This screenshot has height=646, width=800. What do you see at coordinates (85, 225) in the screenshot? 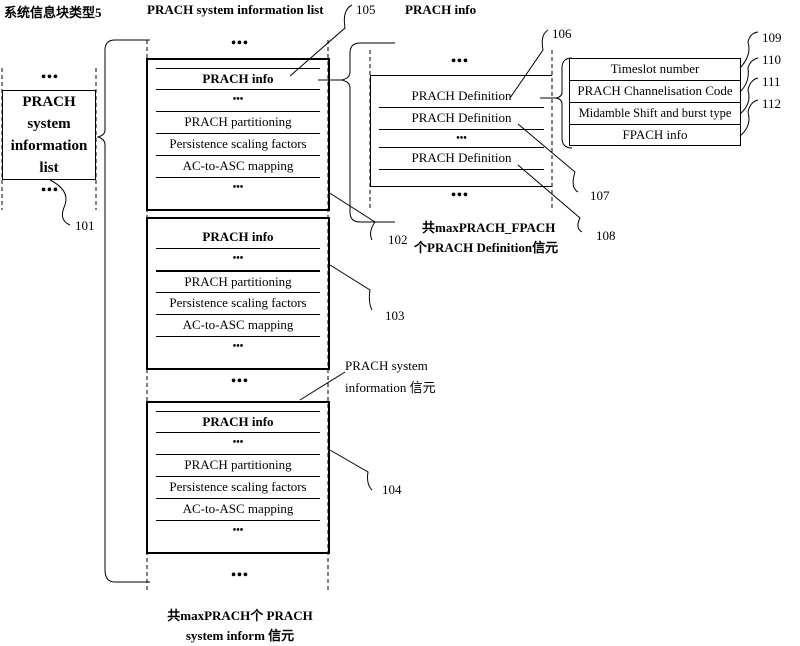
I see `ref-101: 101` at bounding box center [85, 225].